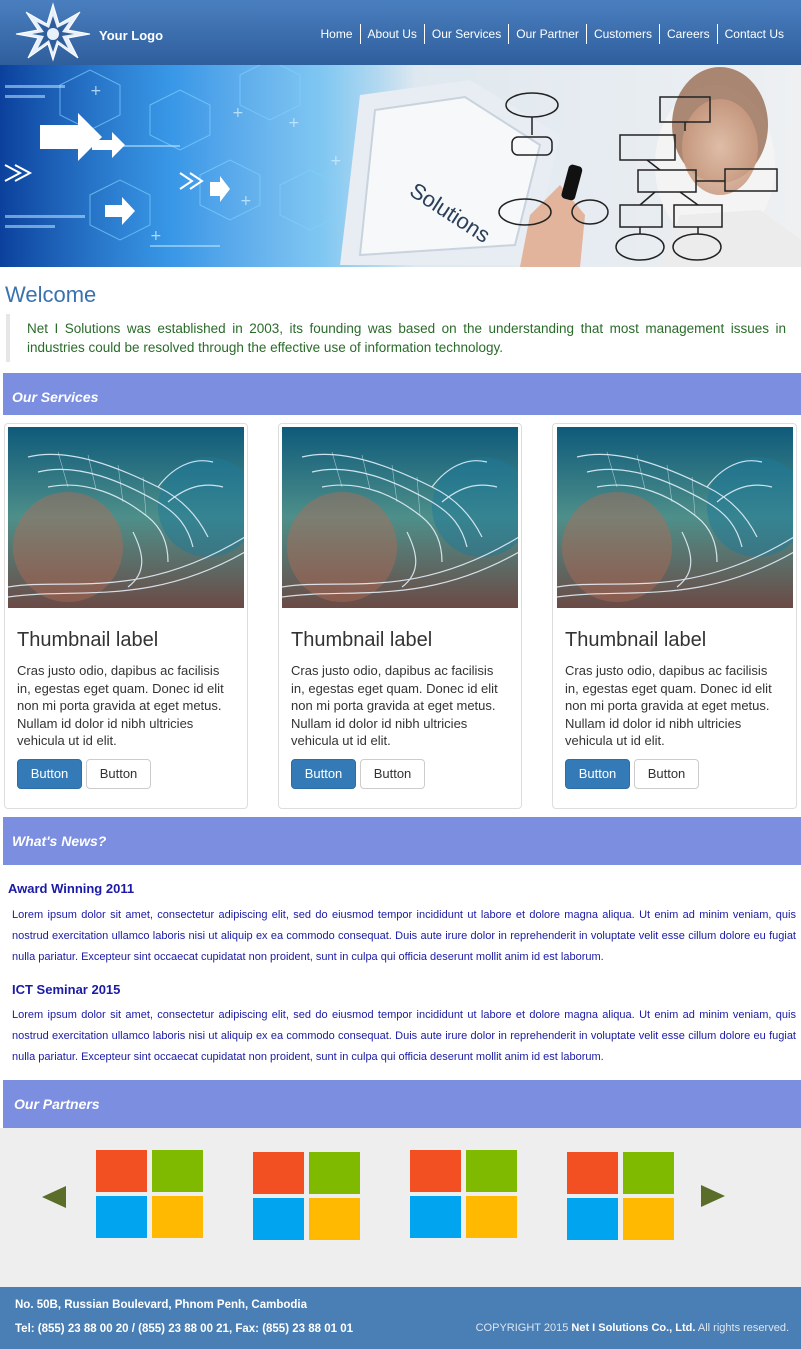  What do you see at coordinates (465, 34) in the screenshot?
I see `nav-our-services: Our Services` at bounding box center [465, 34].